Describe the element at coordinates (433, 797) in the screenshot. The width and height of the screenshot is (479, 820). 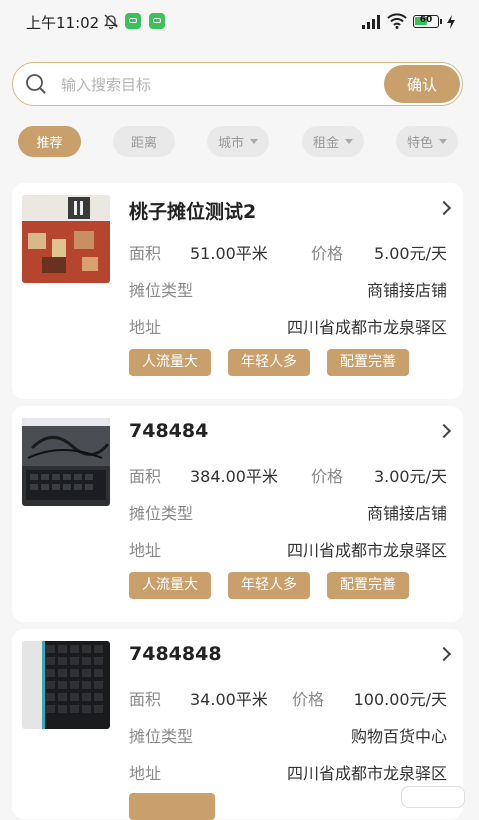
I see `floating-button` at that location.